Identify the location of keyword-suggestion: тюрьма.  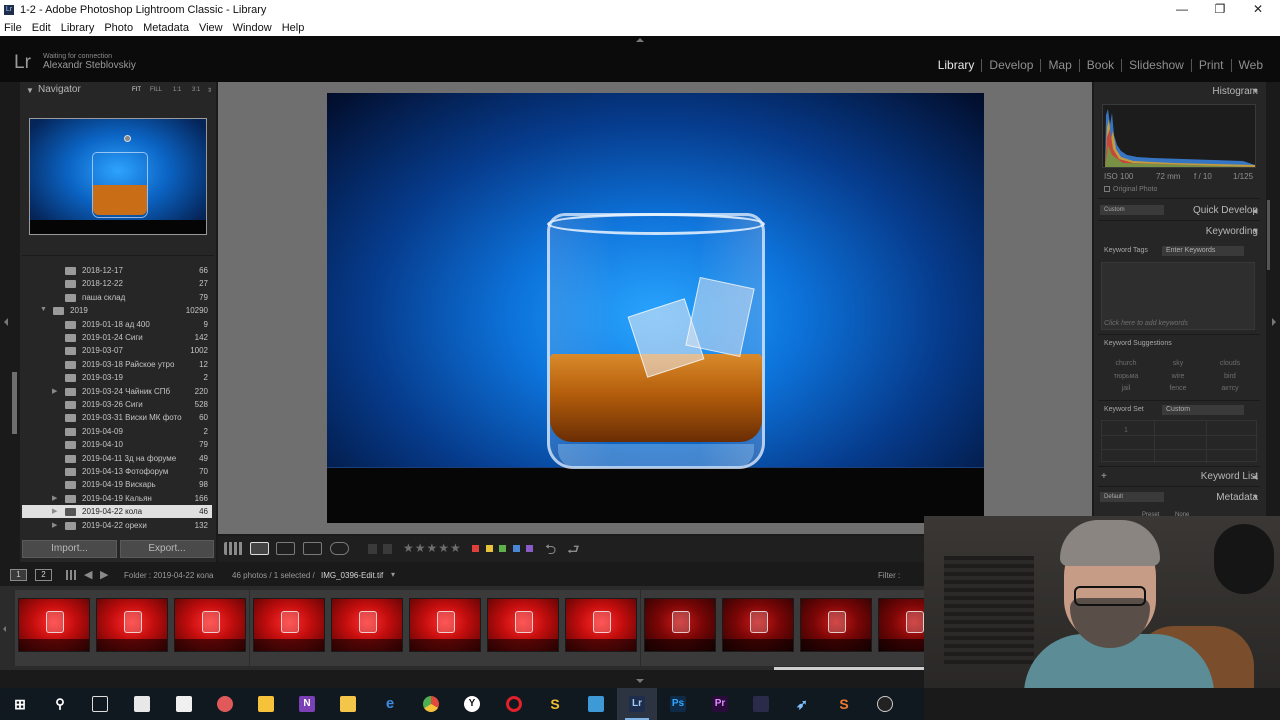
(1126, 376).